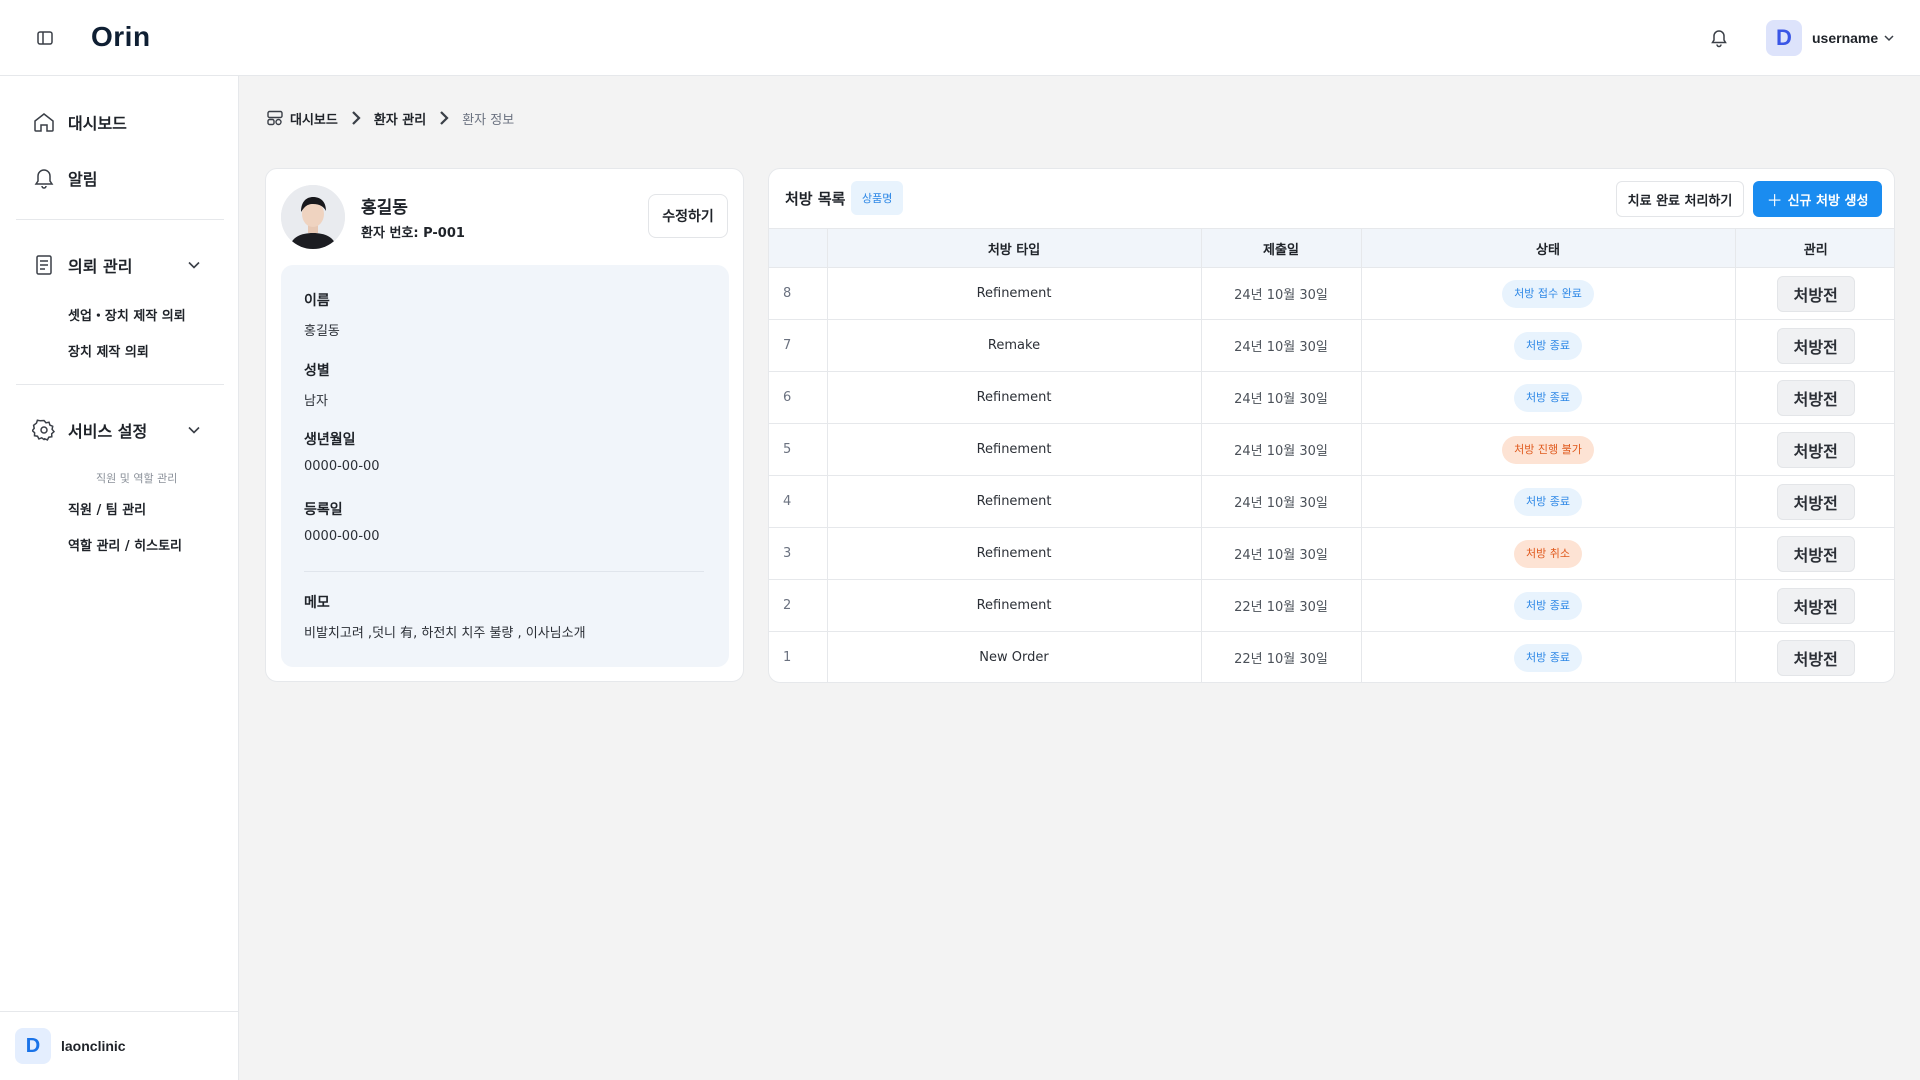  What do you see at coordinates (1331, 397) in the screenshot?
I see `table-row: 6 Refinement 24년 10월 30일 처방 종료 처방전` at bounding box center [1331, 397].